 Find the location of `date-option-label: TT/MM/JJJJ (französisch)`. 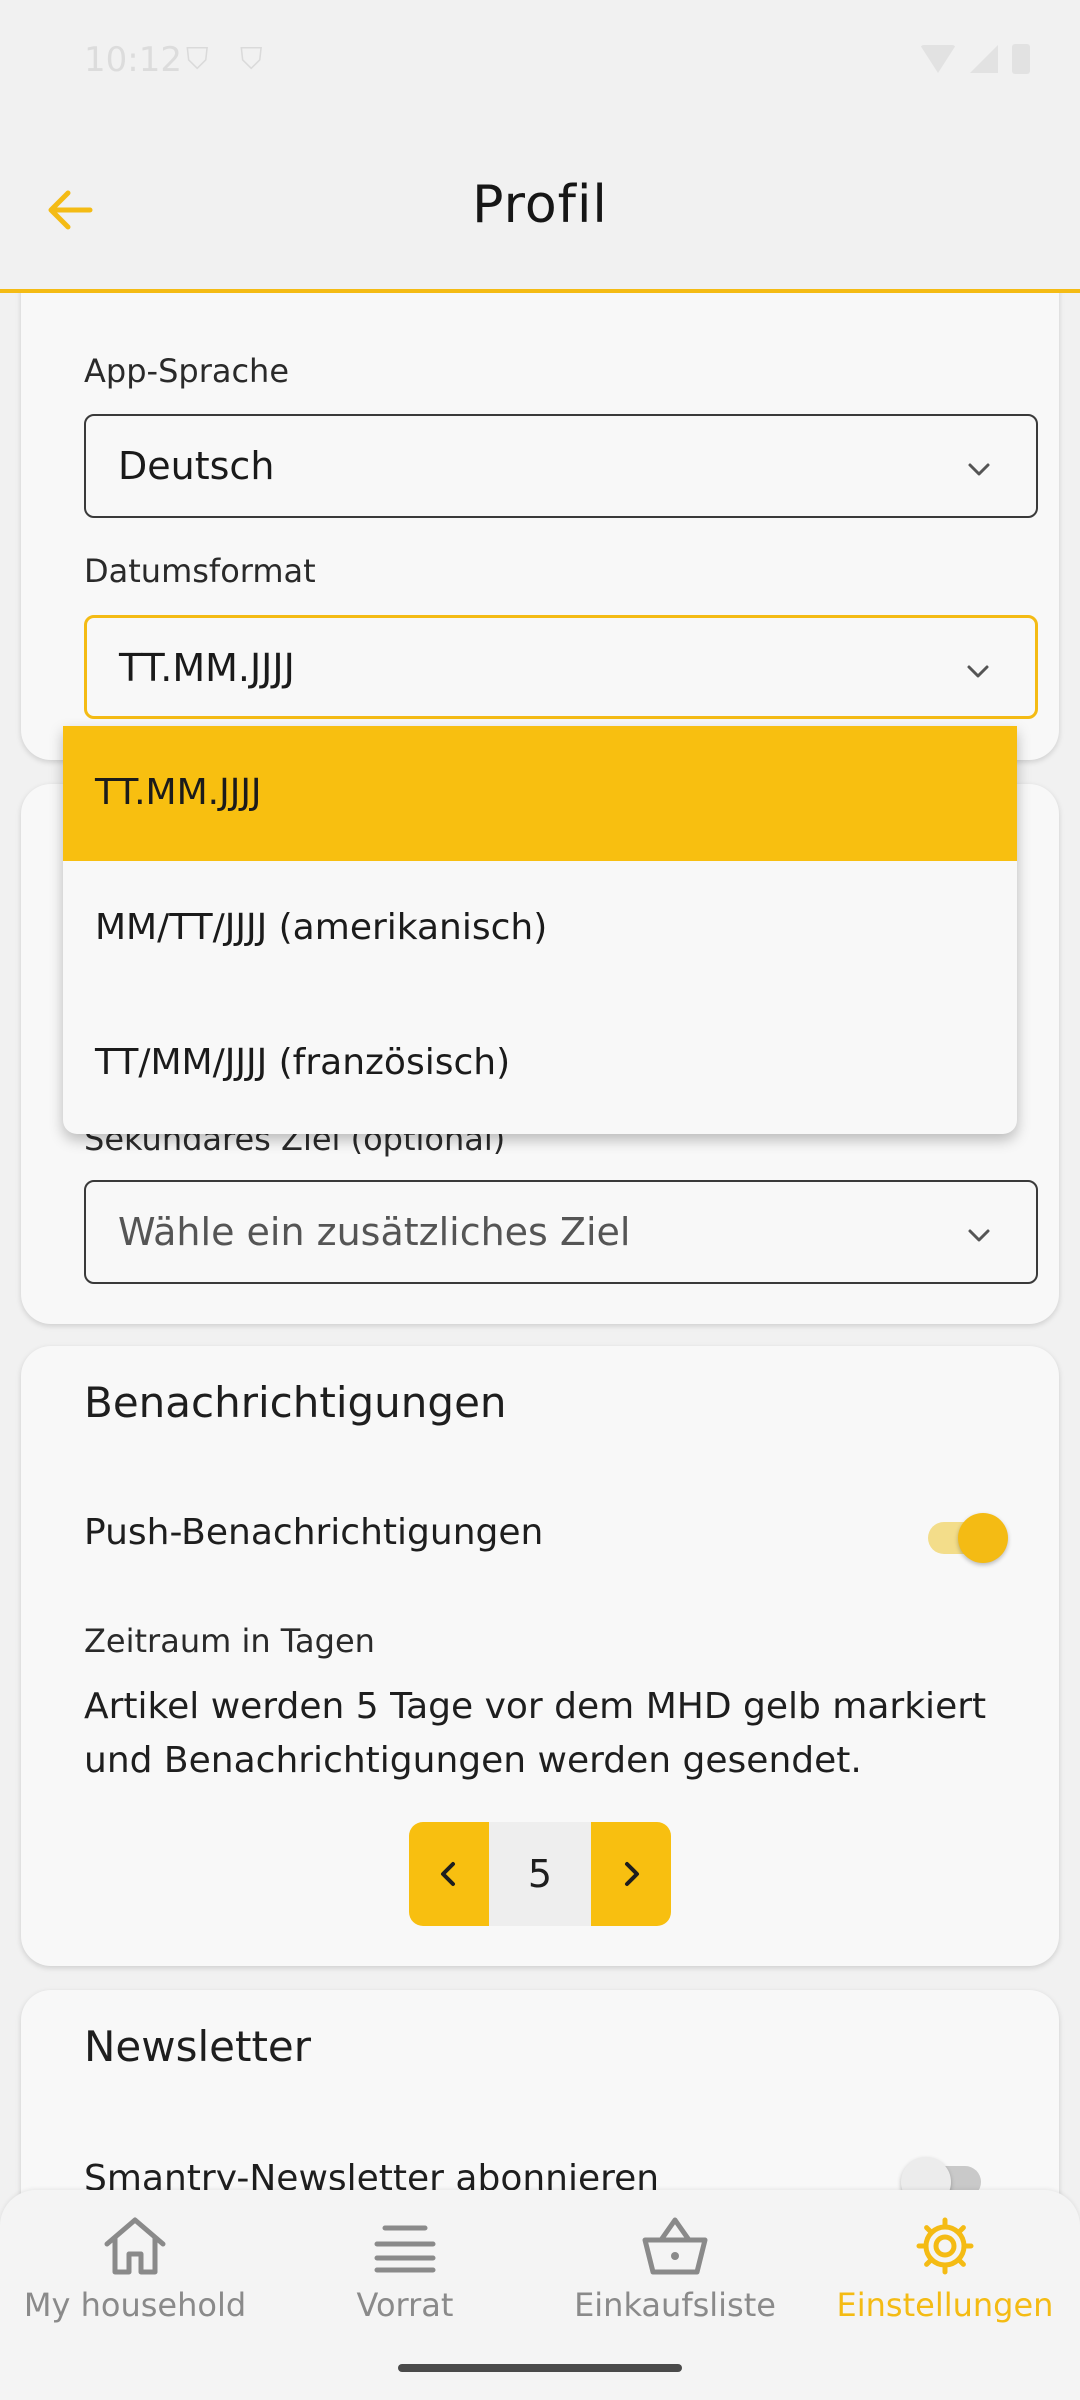

date-option-label: TT/MM/JJJJ (französisch) is located at coordinates (303, 1062).